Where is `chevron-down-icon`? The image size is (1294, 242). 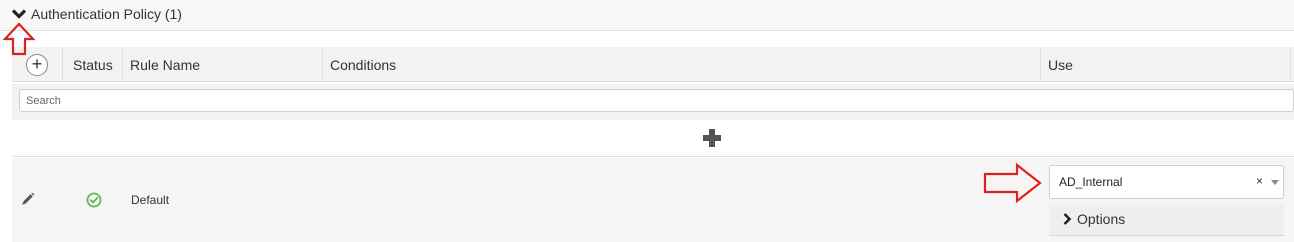
chevron-down-icon is located at coordinates (19, 14).